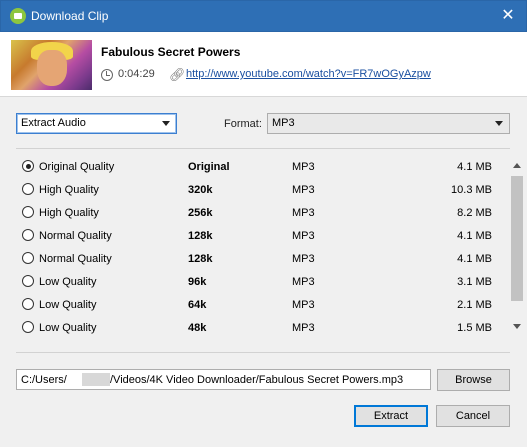 The image size is (527, 447). I want to click on app-logo-icon, so click(18, 16).